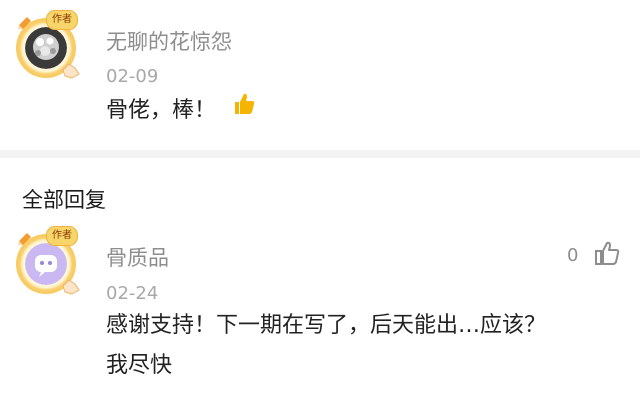 This screenshot has width=640, height=404. I want to click on reply-like-count: 0, so click(573, 255).